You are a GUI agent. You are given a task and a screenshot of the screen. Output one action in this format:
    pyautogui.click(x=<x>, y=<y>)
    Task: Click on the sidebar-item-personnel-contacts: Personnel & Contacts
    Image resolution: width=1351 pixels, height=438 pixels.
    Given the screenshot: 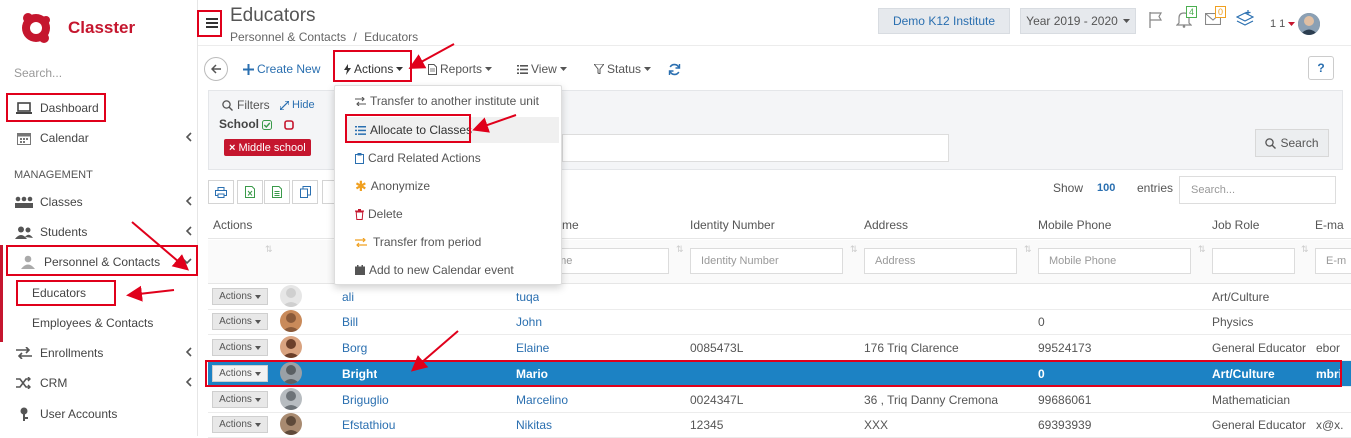 What is the action you would take?
    pyautogui.click(x=99, y=262)
    